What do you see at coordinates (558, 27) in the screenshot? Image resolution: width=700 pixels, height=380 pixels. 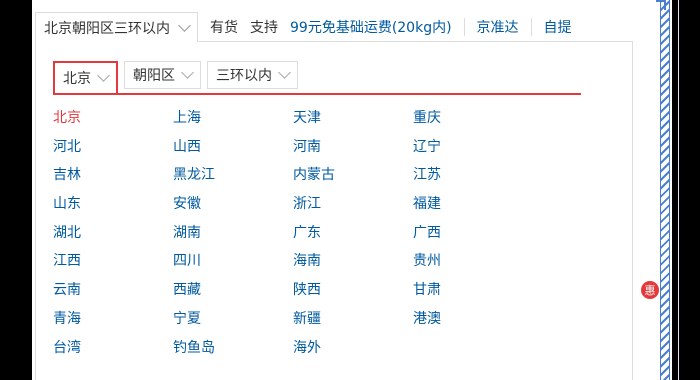 I see `pickup-link: 自提` at bounding box center [558, 27].